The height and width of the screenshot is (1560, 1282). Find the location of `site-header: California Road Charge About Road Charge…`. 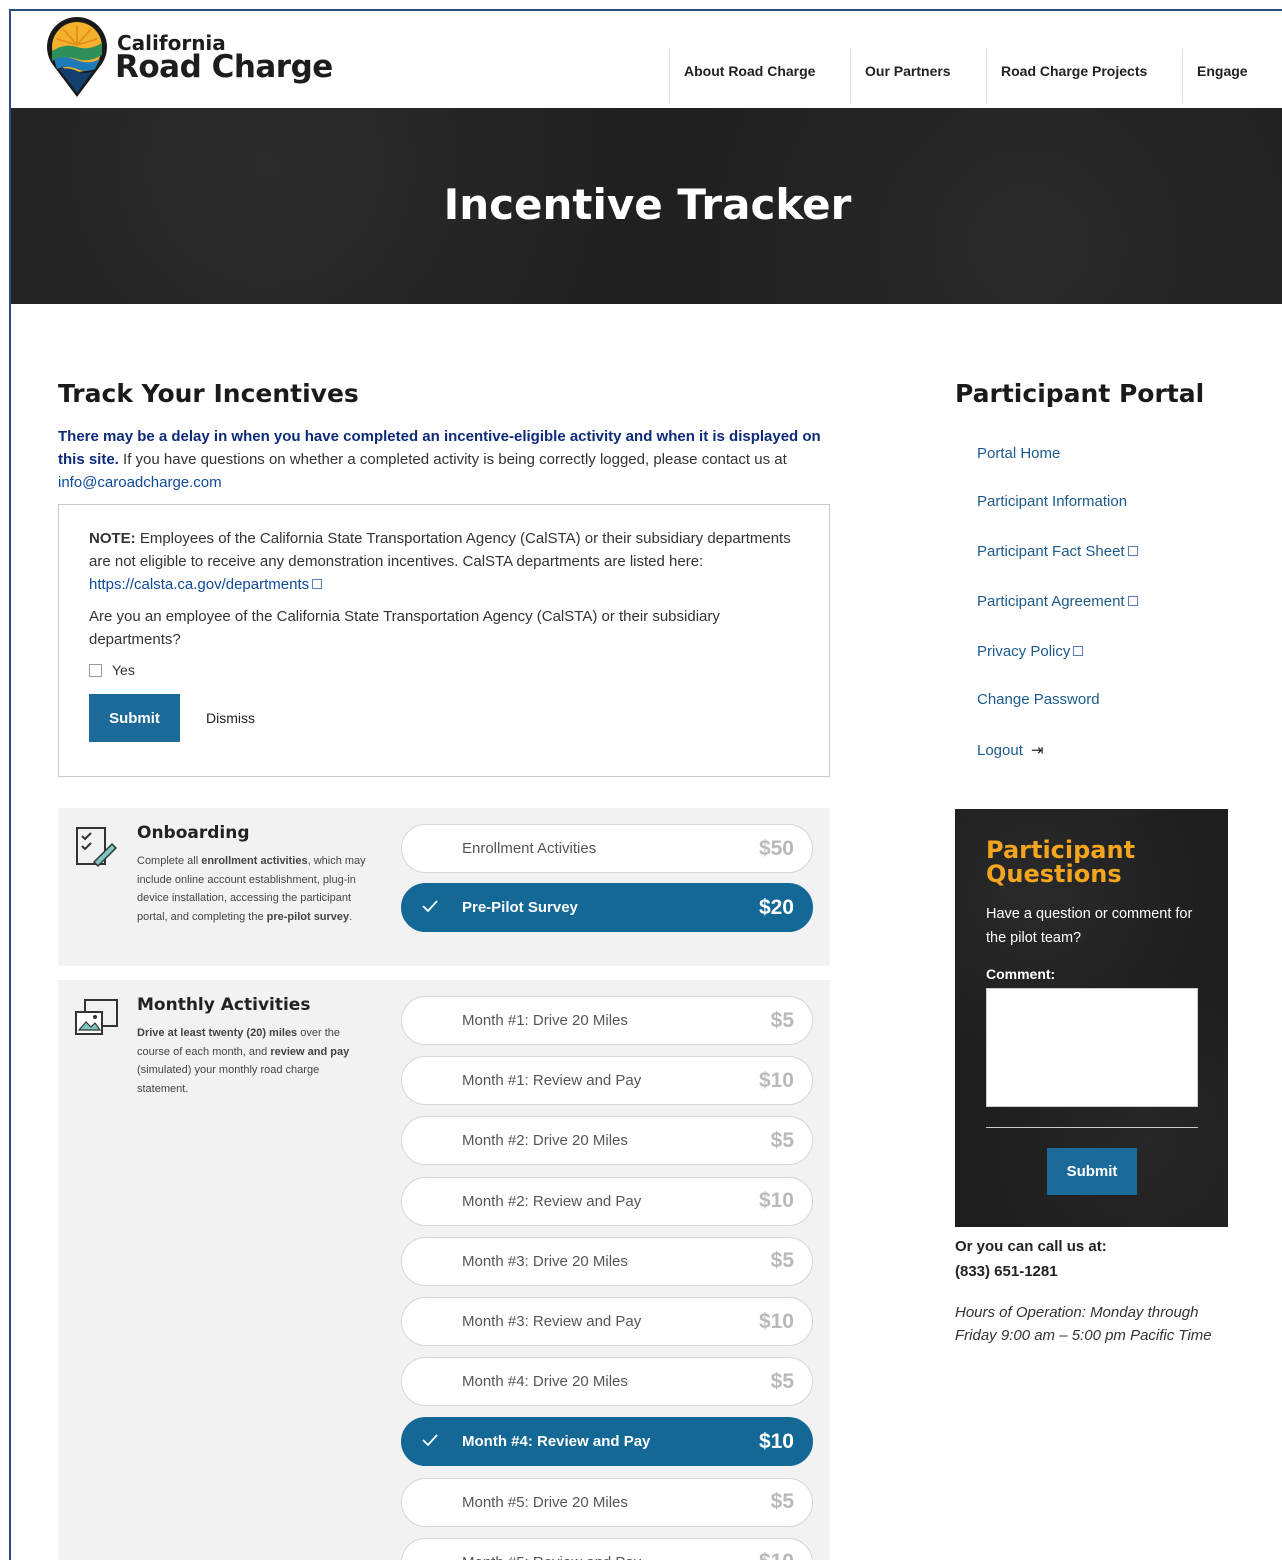

site-header: California Road Charge About Road Charge… is located at coordinates (646, 59).